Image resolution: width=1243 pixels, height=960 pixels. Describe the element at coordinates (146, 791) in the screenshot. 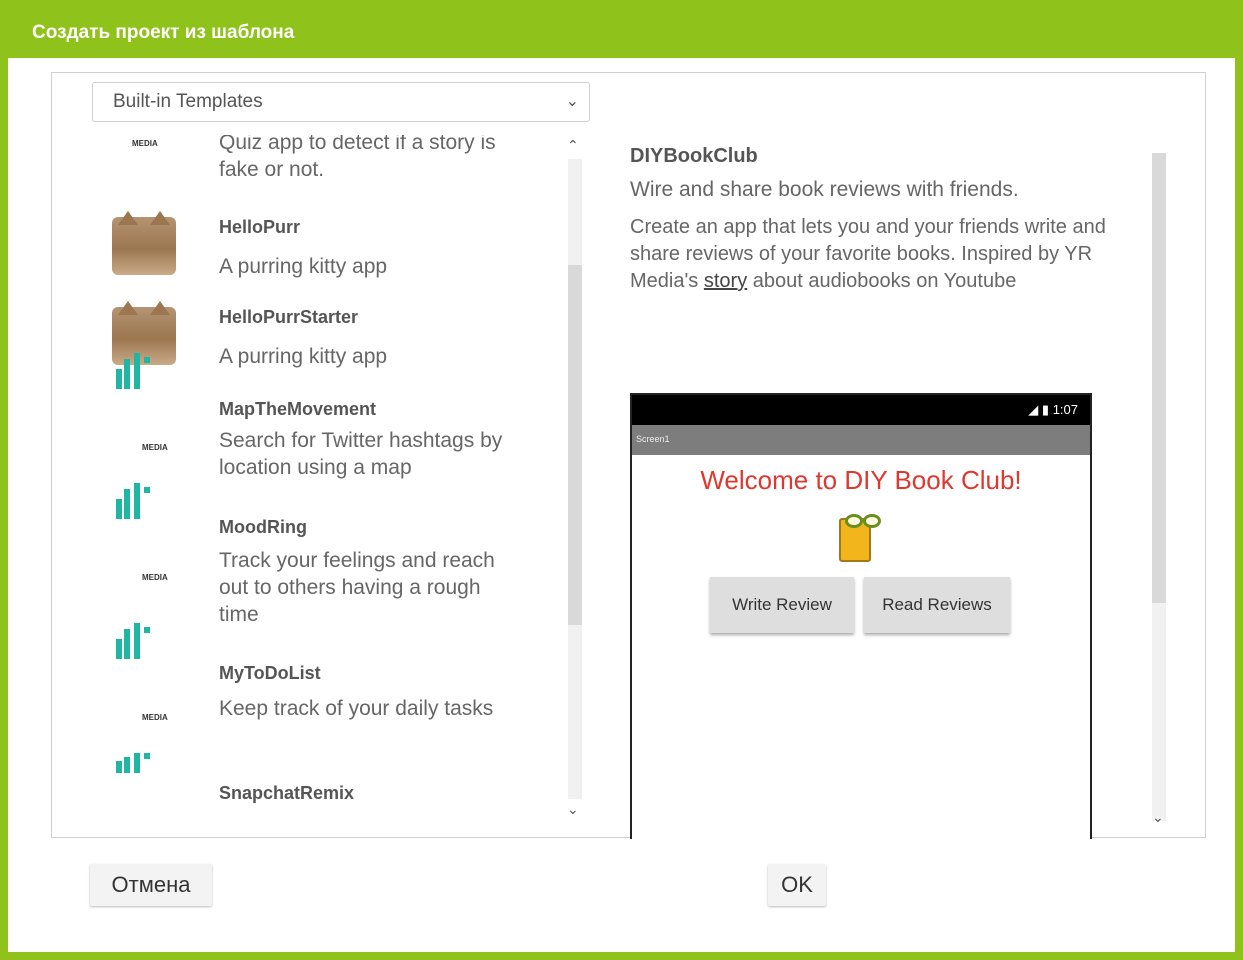

I see `yr-media-logo-icon` at that location.